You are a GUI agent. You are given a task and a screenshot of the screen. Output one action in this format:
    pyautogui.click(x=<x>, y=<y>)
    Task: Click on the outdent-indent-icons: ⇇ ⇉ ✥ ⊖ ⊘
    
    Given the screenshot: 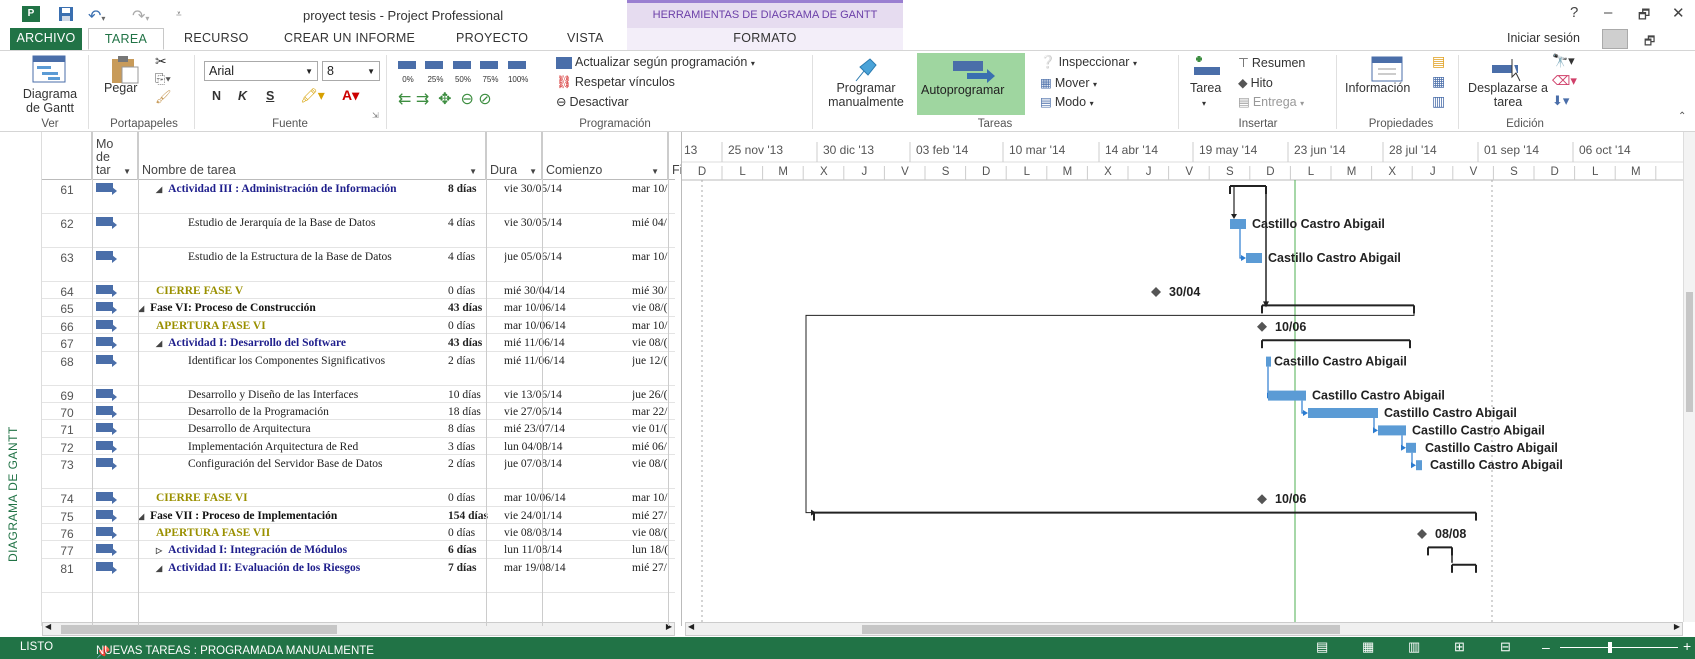 What is the action you would take?
    pyautogui.click(x=445, y=99)
    